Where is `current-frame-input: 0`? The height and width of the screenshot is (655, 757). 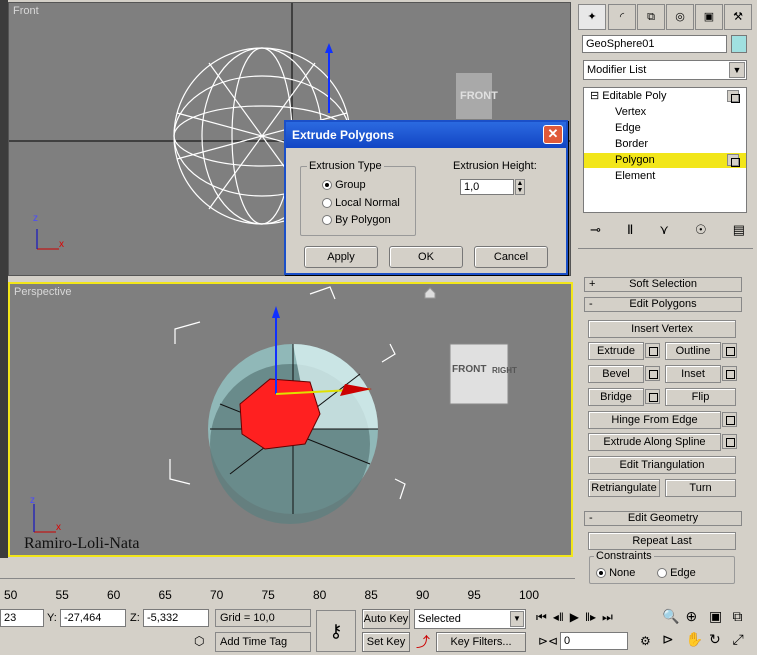 current-frame-input: 0 is located at coordinates (594, 641).